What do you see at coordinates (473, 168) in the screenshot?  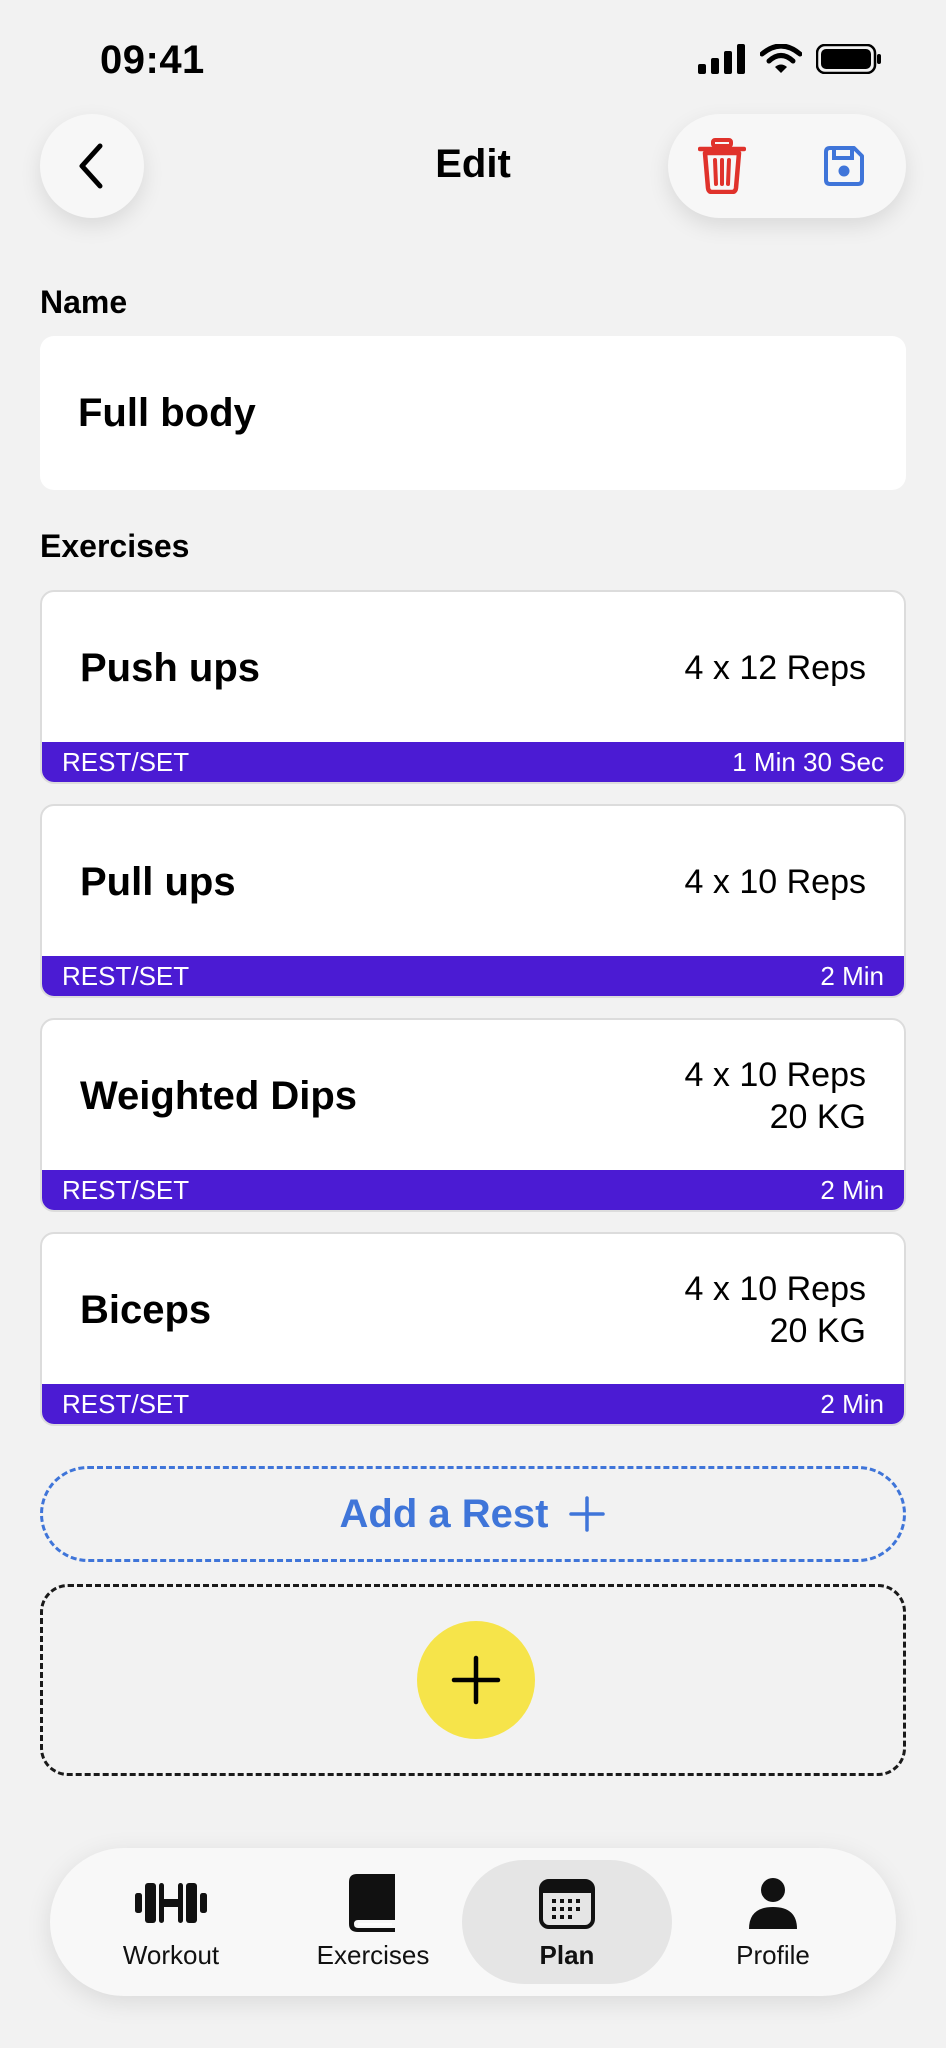 I see `header: Edit` at bounding box center [473, 168].